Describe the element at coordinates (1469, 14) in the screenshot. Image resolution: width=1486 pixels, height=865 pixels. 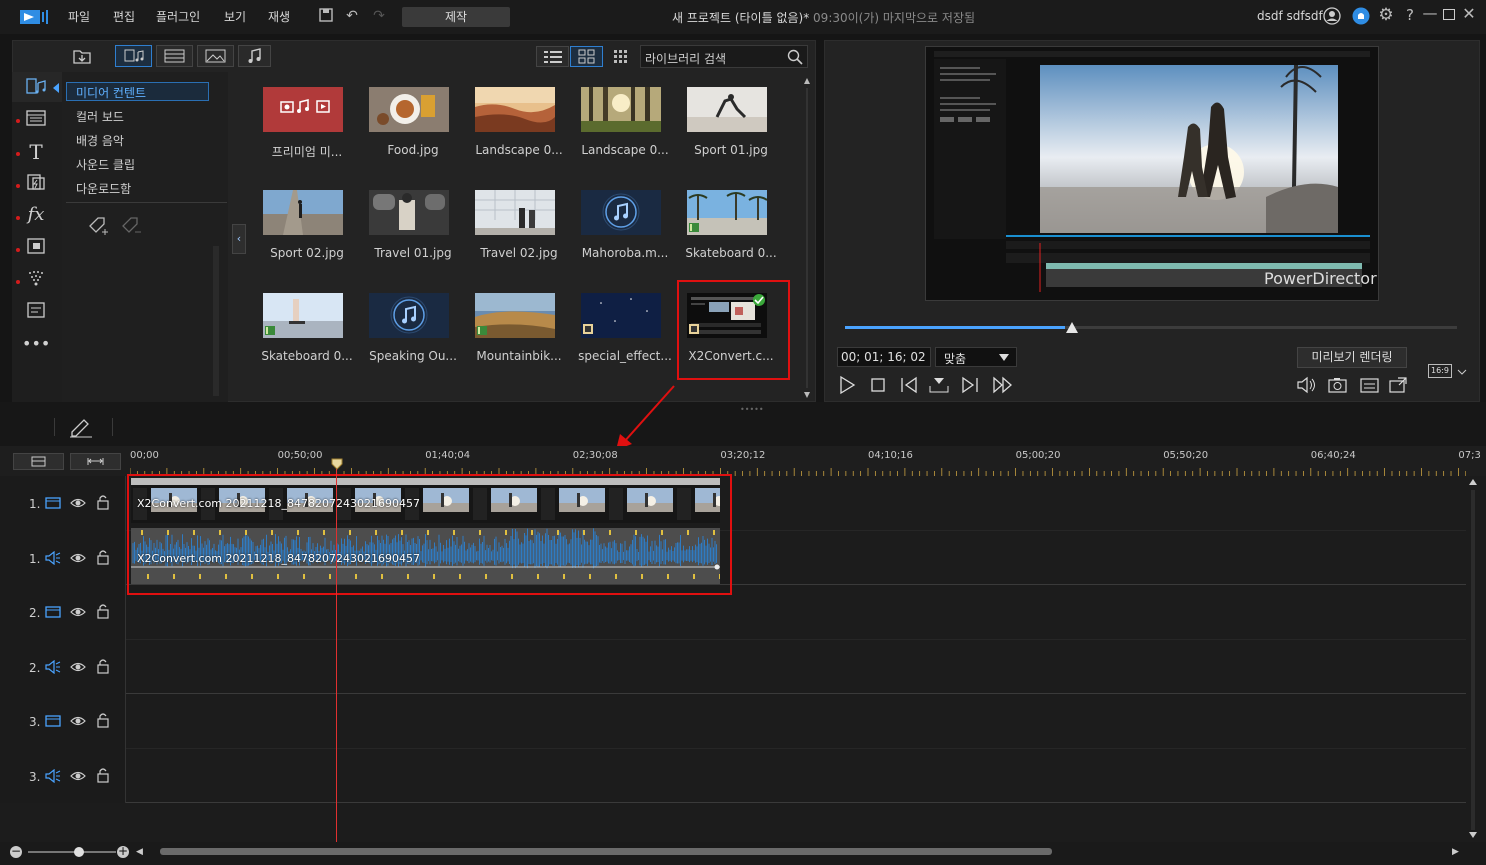
I see `close-icon: ✕` at that location.